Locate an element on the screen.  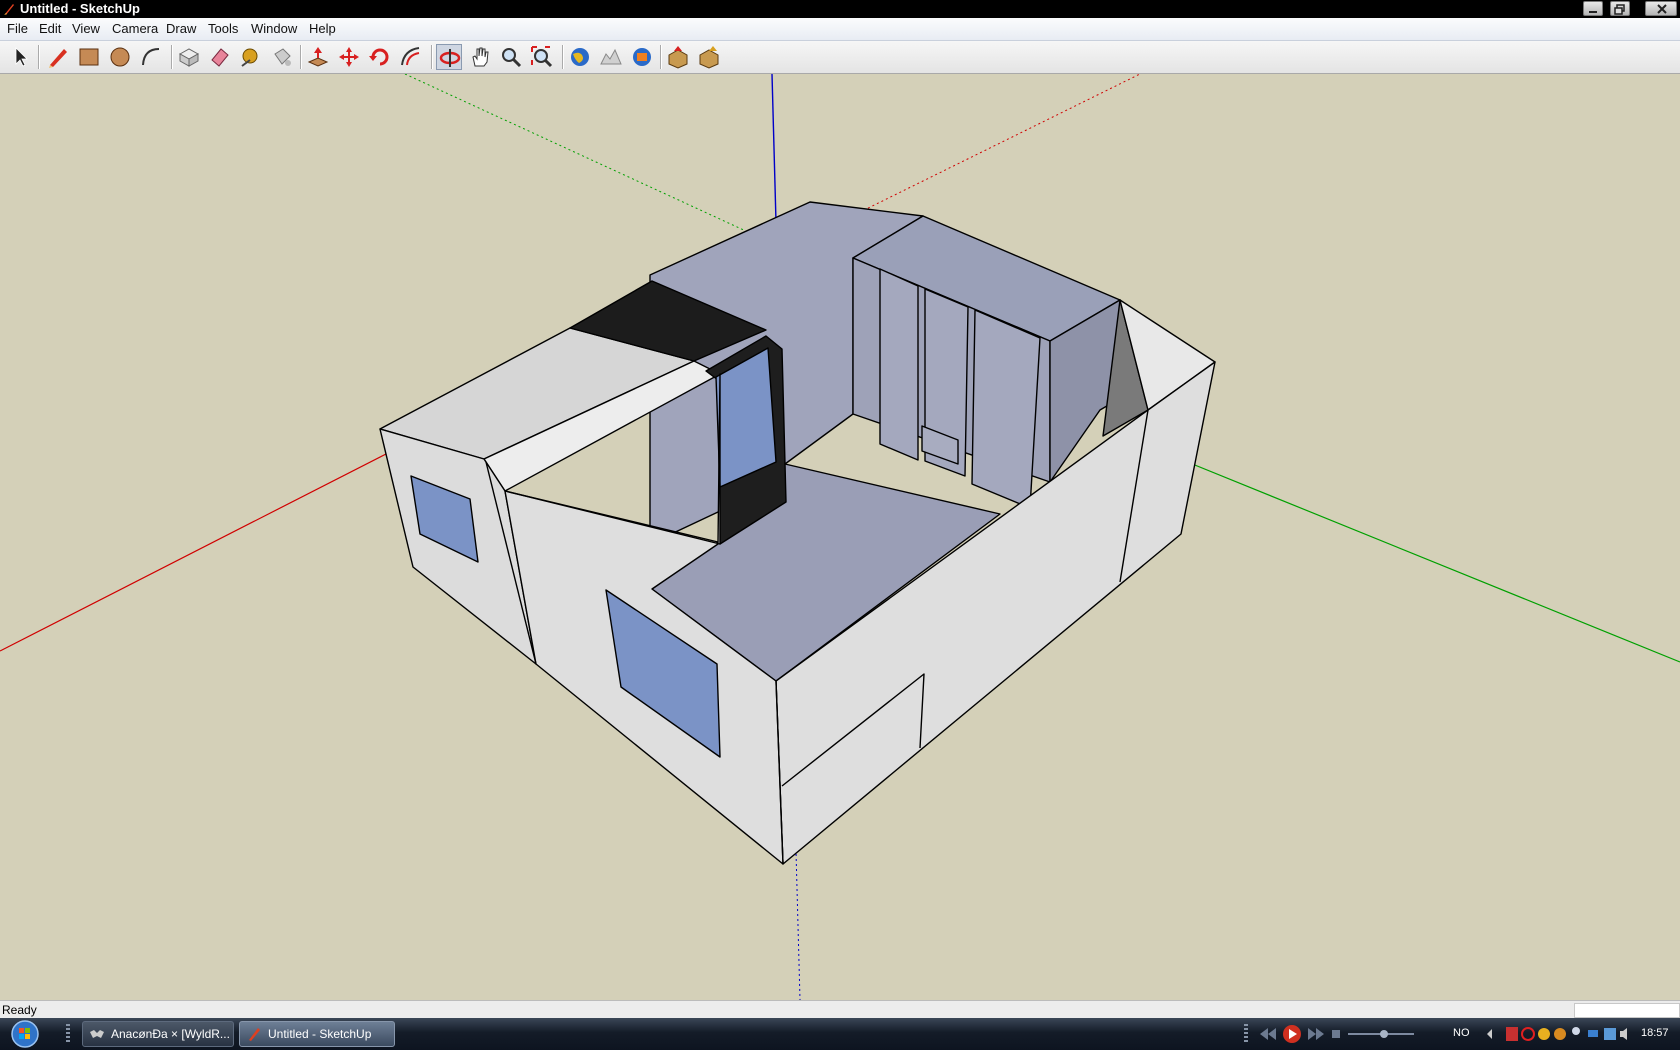
make-component-button is located at coordinates (189, 57).